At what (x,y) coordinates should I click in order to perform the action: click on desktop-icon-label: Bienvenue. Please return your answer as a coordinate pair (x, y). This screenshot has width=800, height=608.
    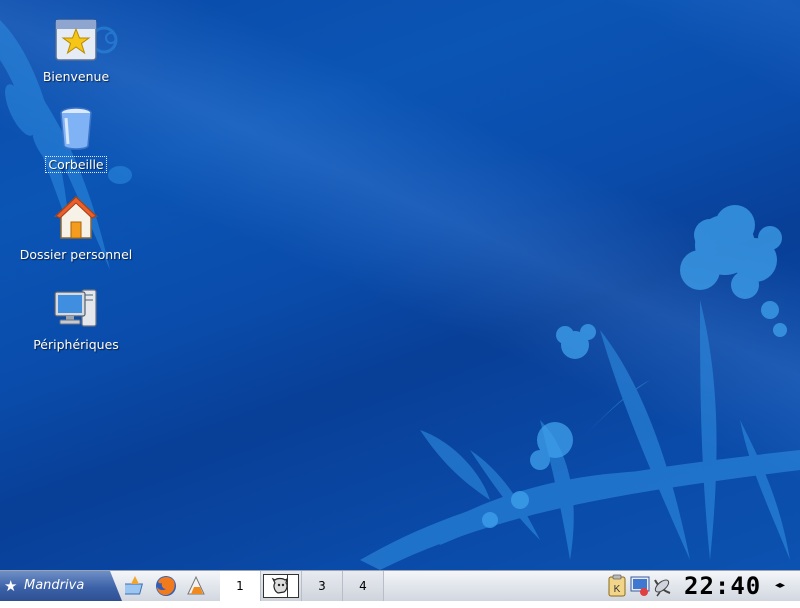
    Looking at the image, I should click on (76, 76).